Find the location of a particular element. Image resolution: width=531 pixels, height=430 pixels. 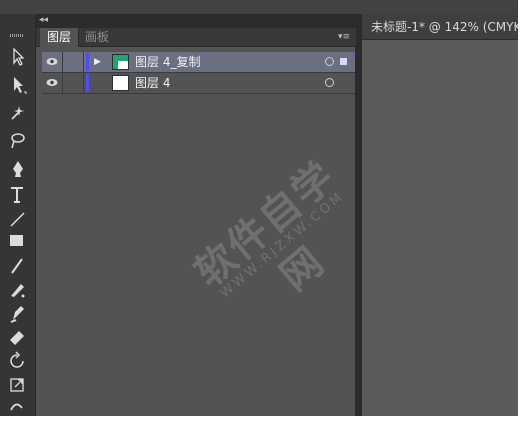

tools-panel is located at coordinates (18, 215).